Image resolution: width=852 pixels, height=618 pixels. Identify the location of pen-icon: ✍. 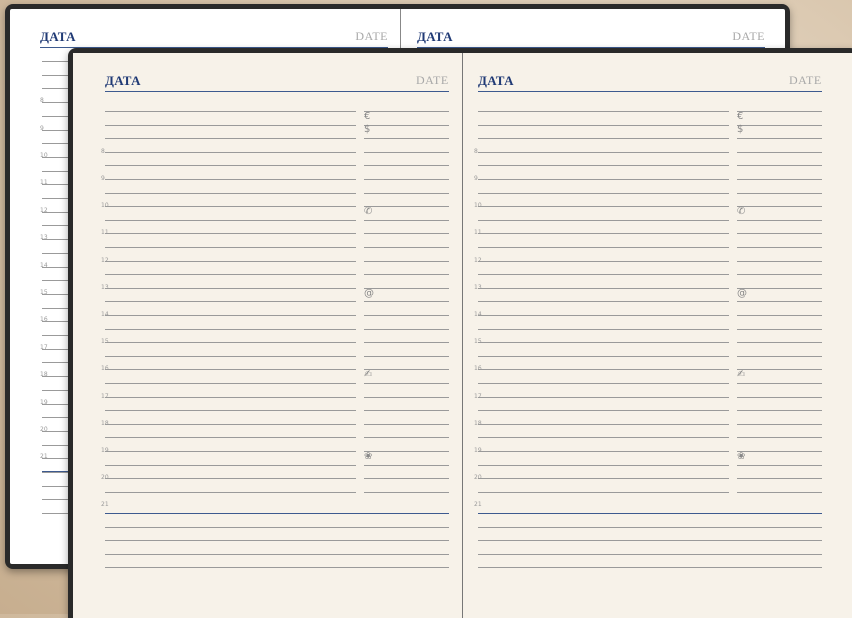
(741, 374).